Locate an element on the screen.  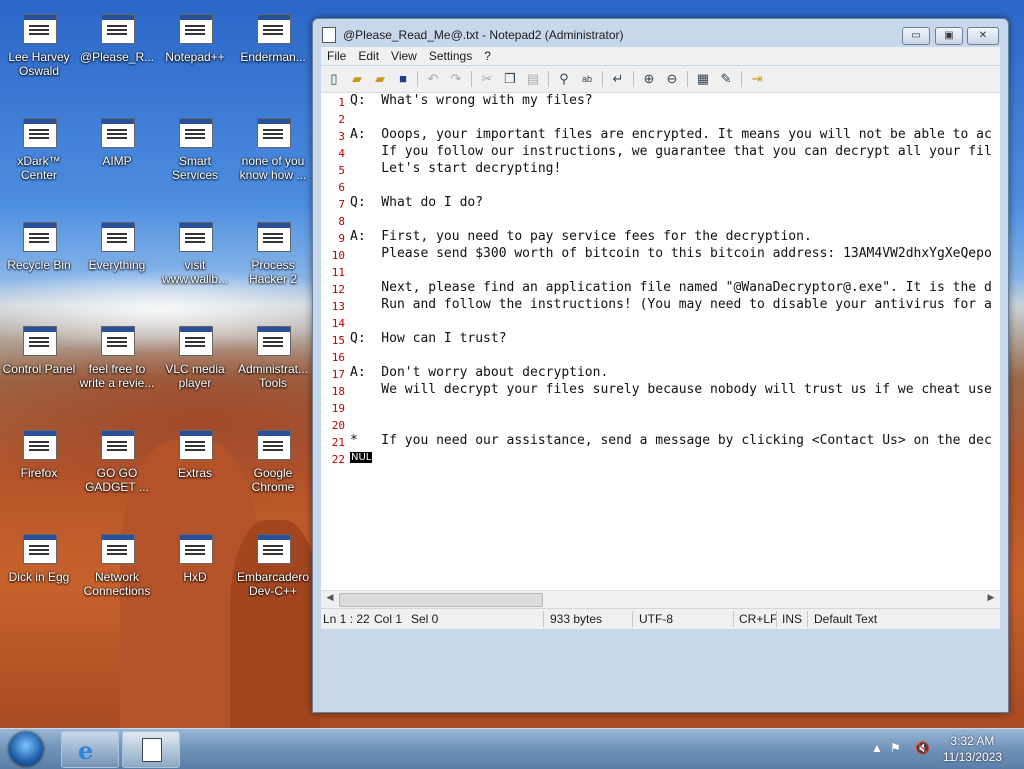
taskbar-internet-explorer: e is located at coordinates (90, 749).